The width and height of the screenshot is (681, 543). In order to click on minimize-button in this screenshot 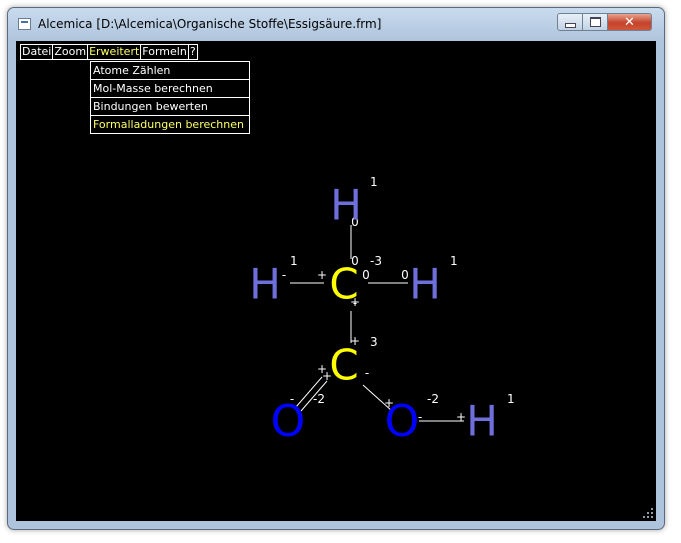, I will do `click(570, 22)`.